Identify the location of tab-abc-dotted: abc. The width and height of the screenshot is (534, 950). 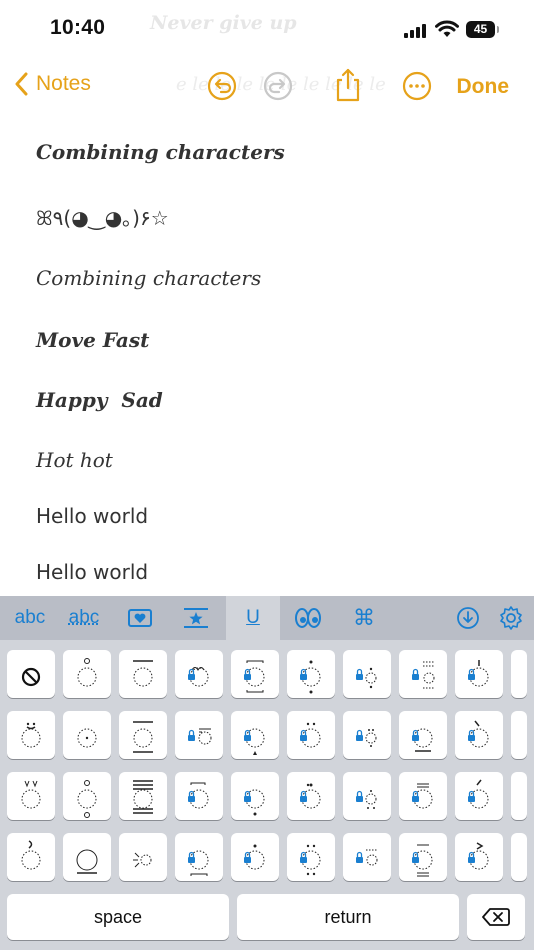
(84, 618).